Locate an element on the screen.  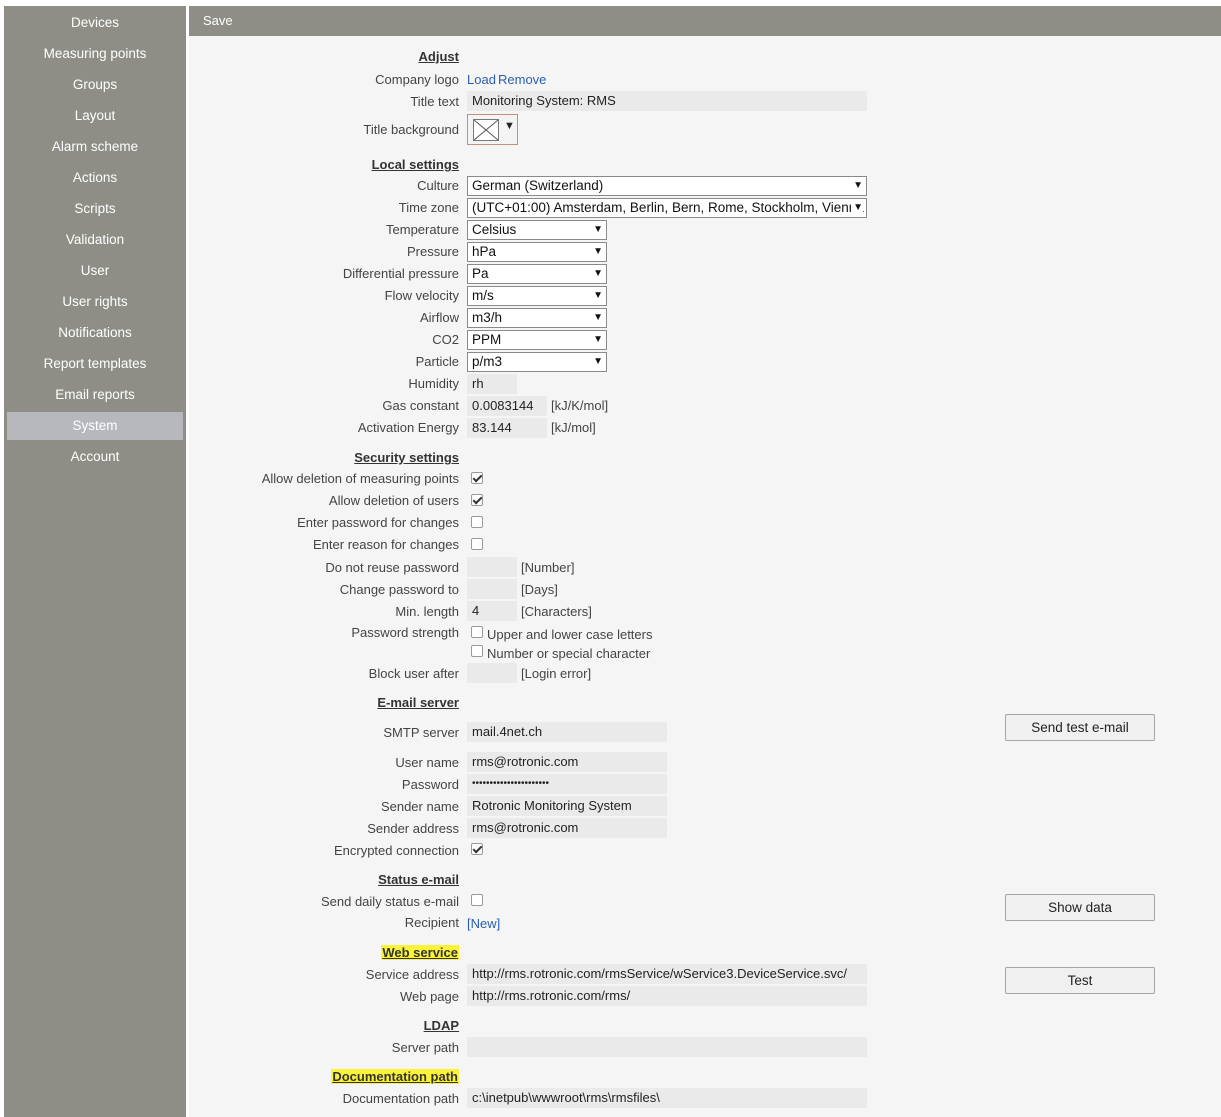
web-service-heading-text: Web service is located at coordinates (420, 952).